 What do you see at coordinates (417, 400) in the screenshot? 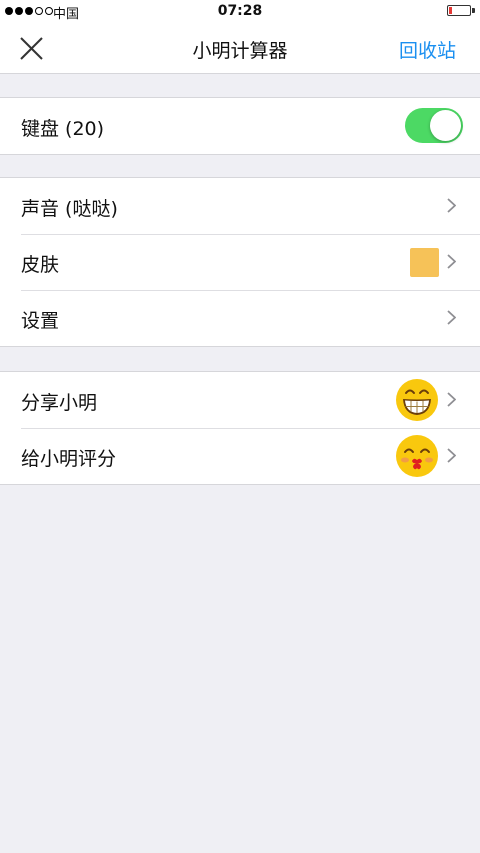
I see `grinning-emoji-icon` at bounding box center [417, 400].